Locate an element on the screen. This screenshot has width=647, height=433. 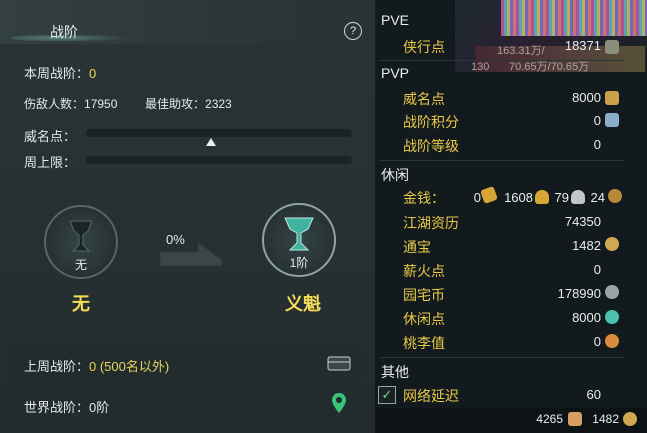
copper-coin-icon is located at coordinates (615, 196).